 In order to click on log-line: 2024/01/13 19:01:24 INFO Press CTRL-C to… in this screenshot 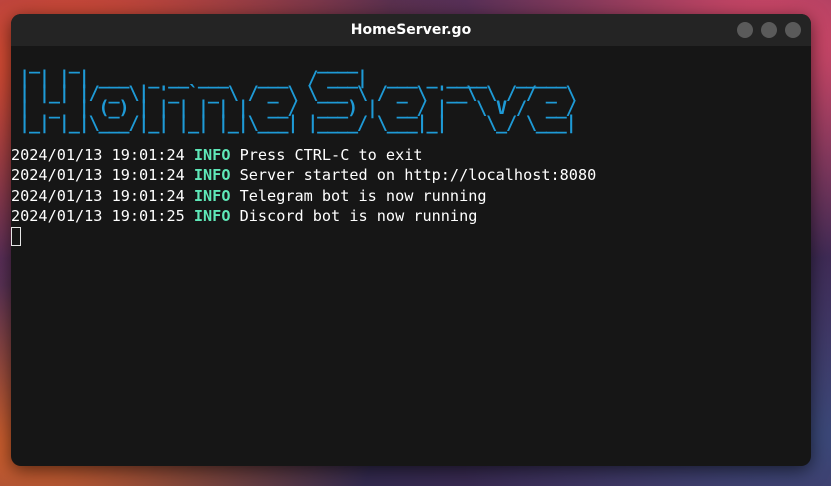, I will do `click(411, 155)`.